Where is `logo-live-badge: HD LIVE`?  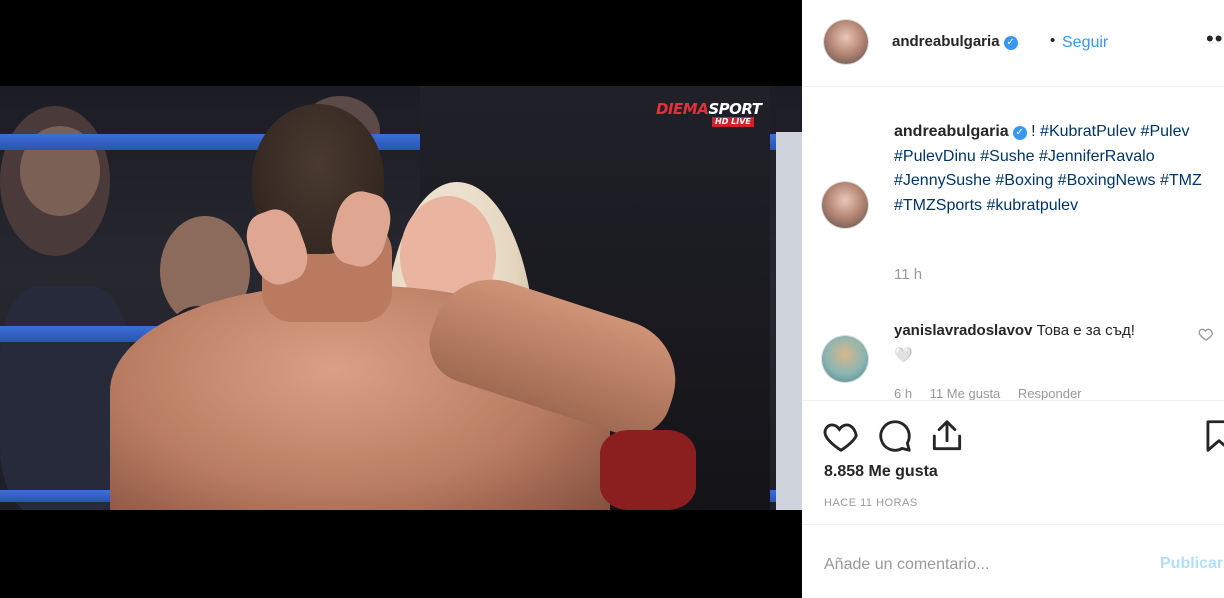
logo-live-badge: HD LIVE is located at coordinates (733, 122).